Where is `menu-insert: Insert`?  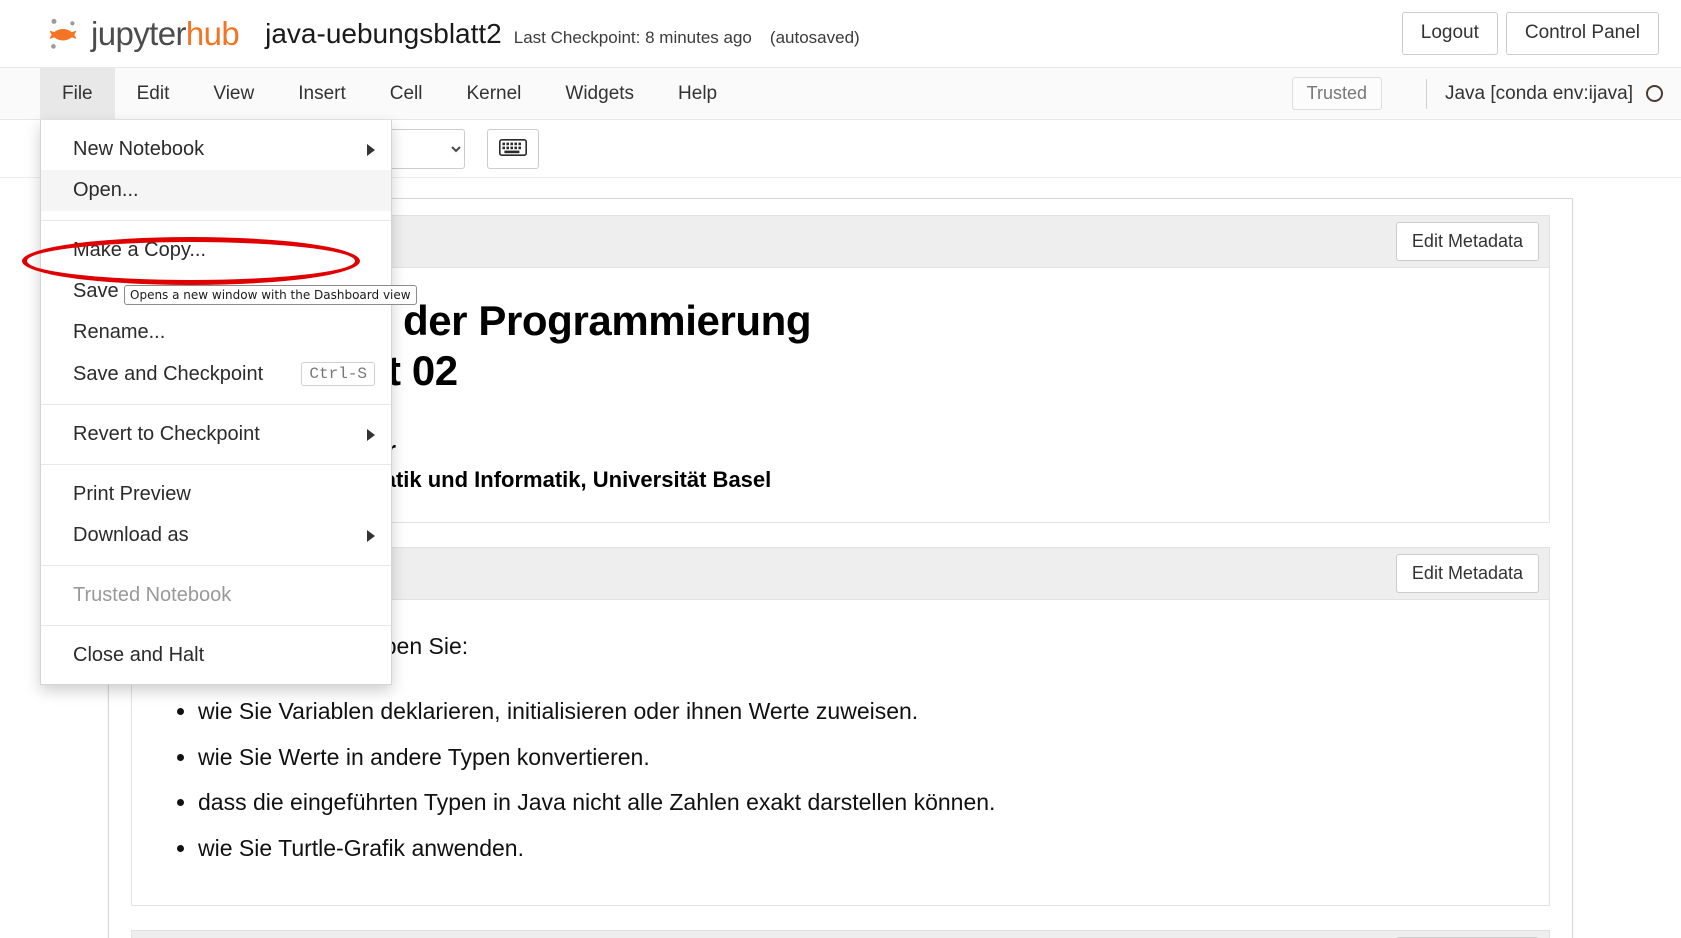
menu-insert: Insert is located at coordinates (322, 93).